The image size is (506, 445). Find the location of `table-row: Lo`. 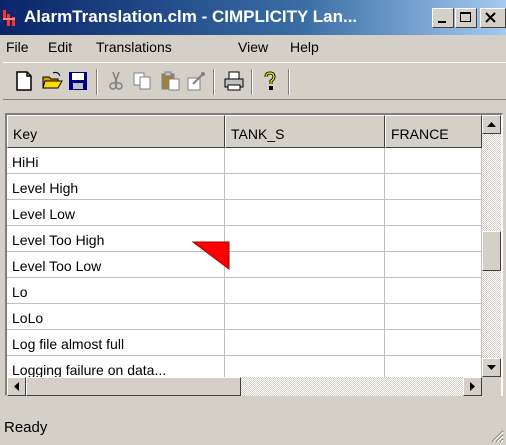

table-row: Lo is located at coordinates (244, 291).